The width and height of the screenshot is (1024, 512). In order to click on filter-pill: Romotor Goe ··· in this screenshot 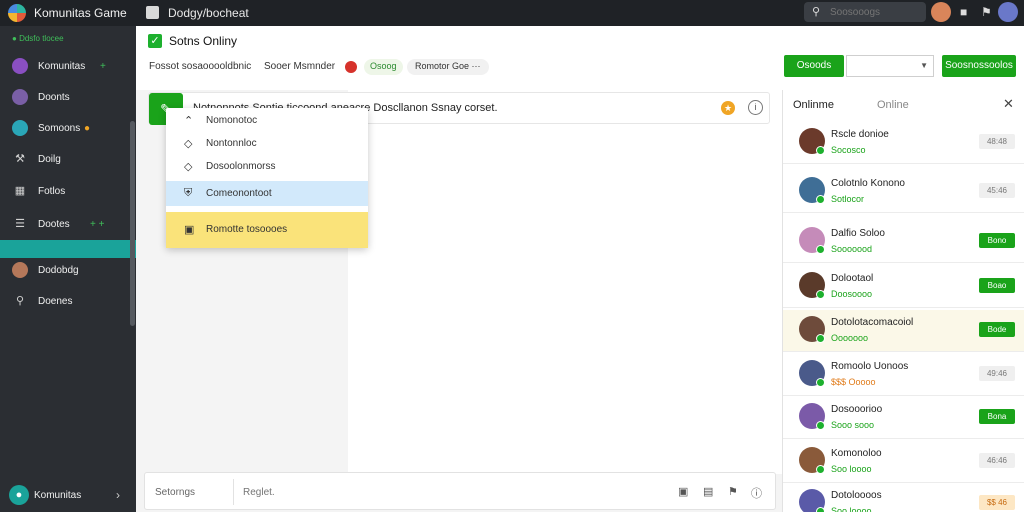, I will do `click(448, 67)`.